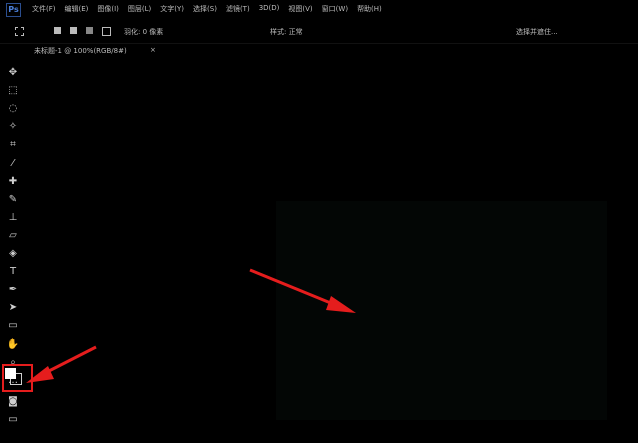 This screenshot has width=638, height=443. What do you see at coordinates (40, 374) in the screenshot?
I see `arrow-head-swatch` at bounding box center [40, 374].